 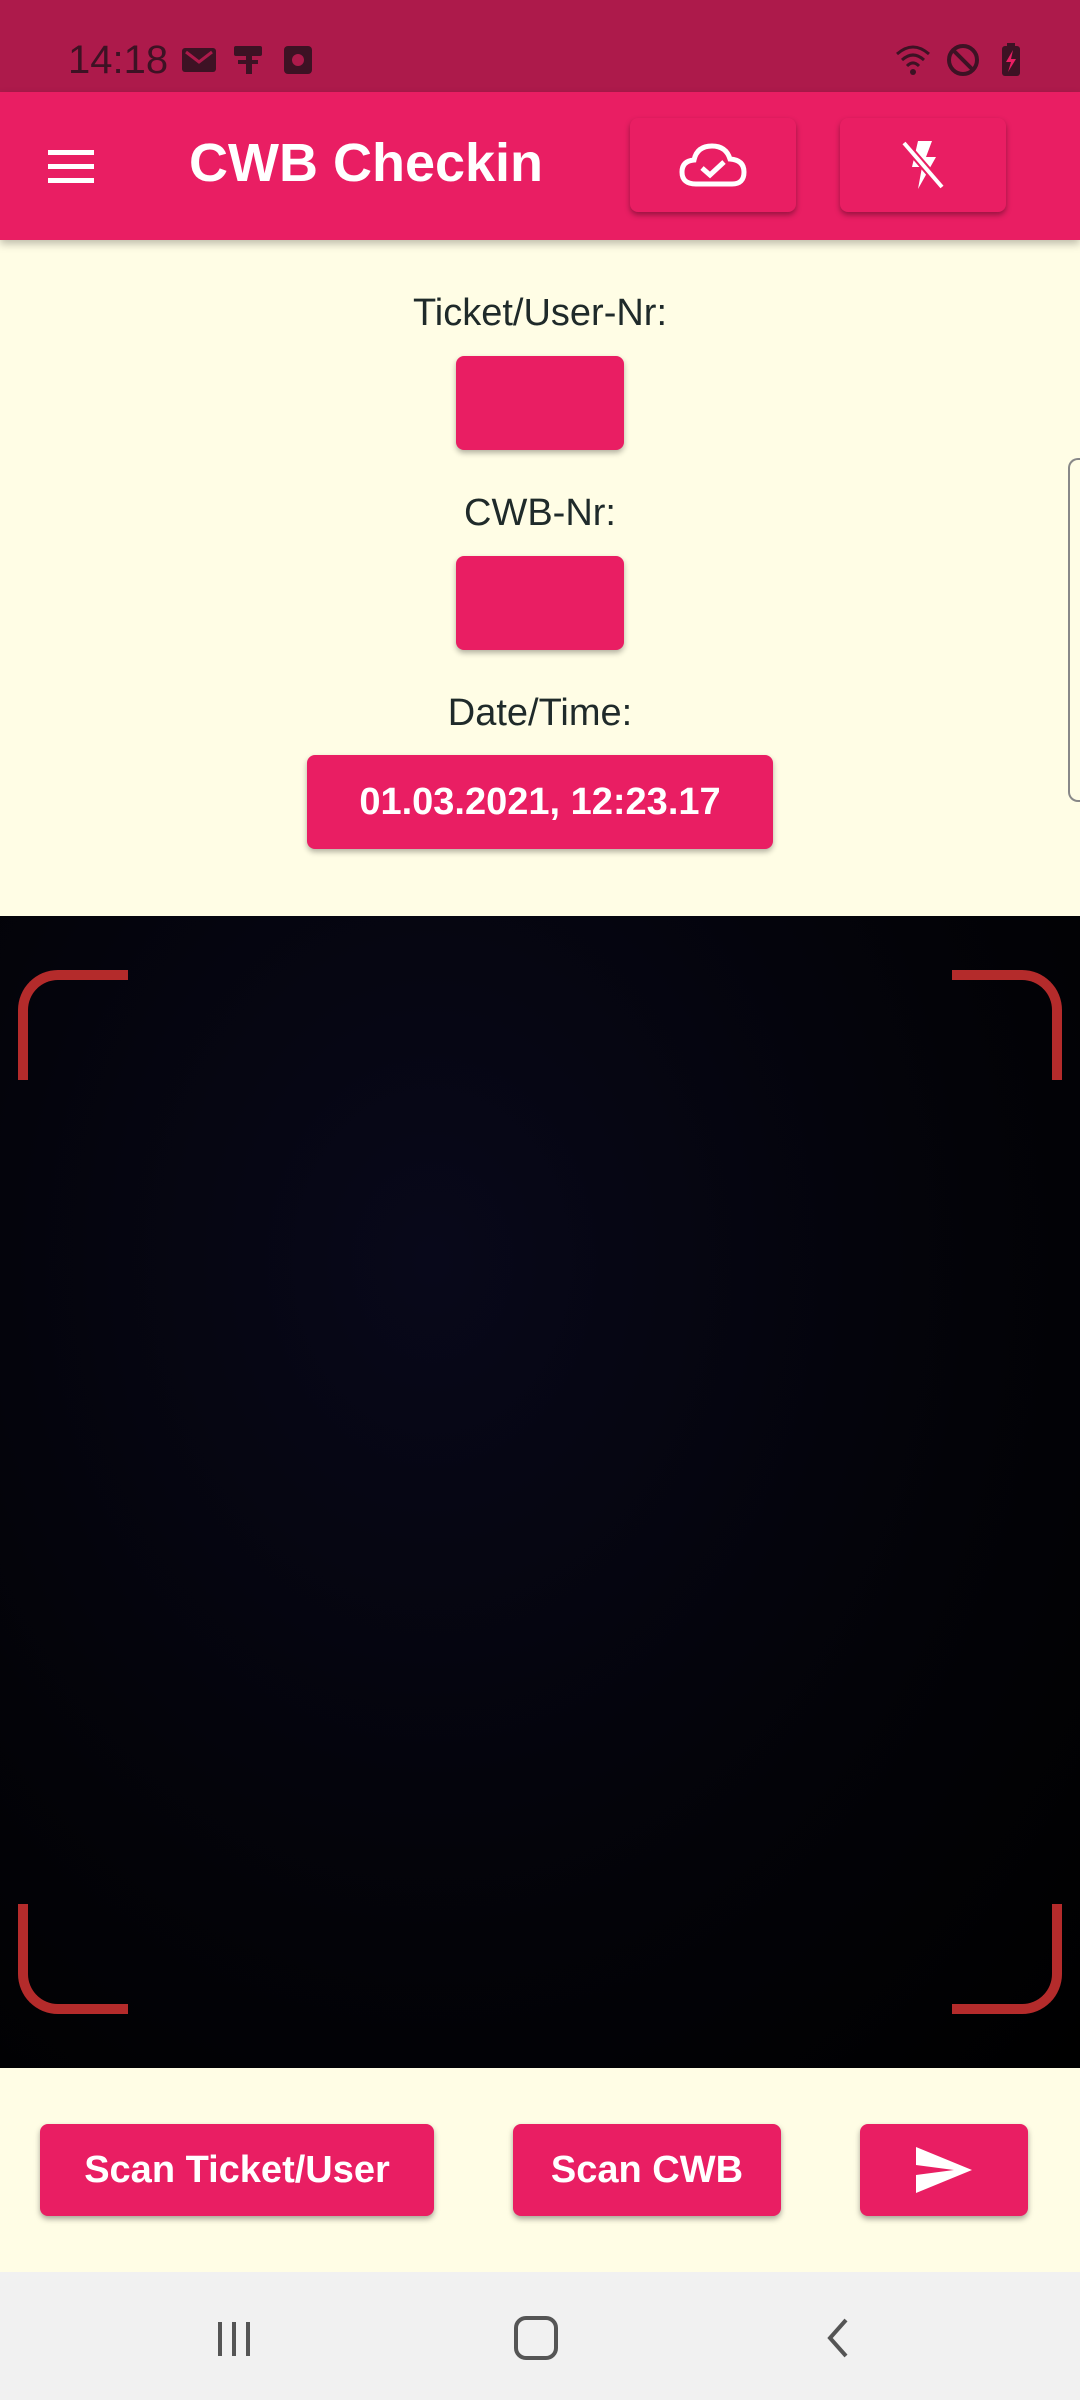 What do you see at coordinates (199, 60) in the screenshot?
I see `gmail-icon` at bounding box center [199, 60].